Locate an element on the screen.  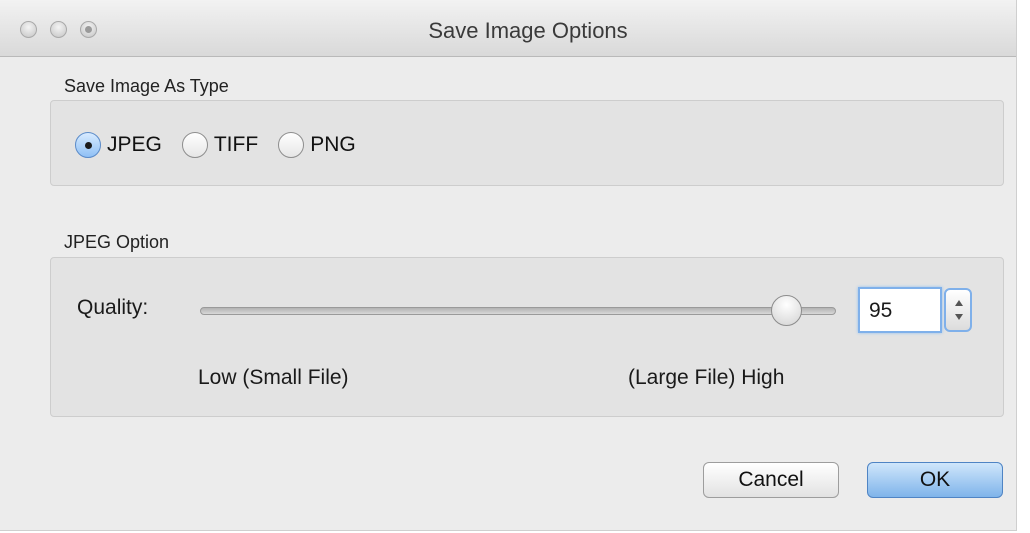
stepper-up-icon is located at coordinates (959, 303).